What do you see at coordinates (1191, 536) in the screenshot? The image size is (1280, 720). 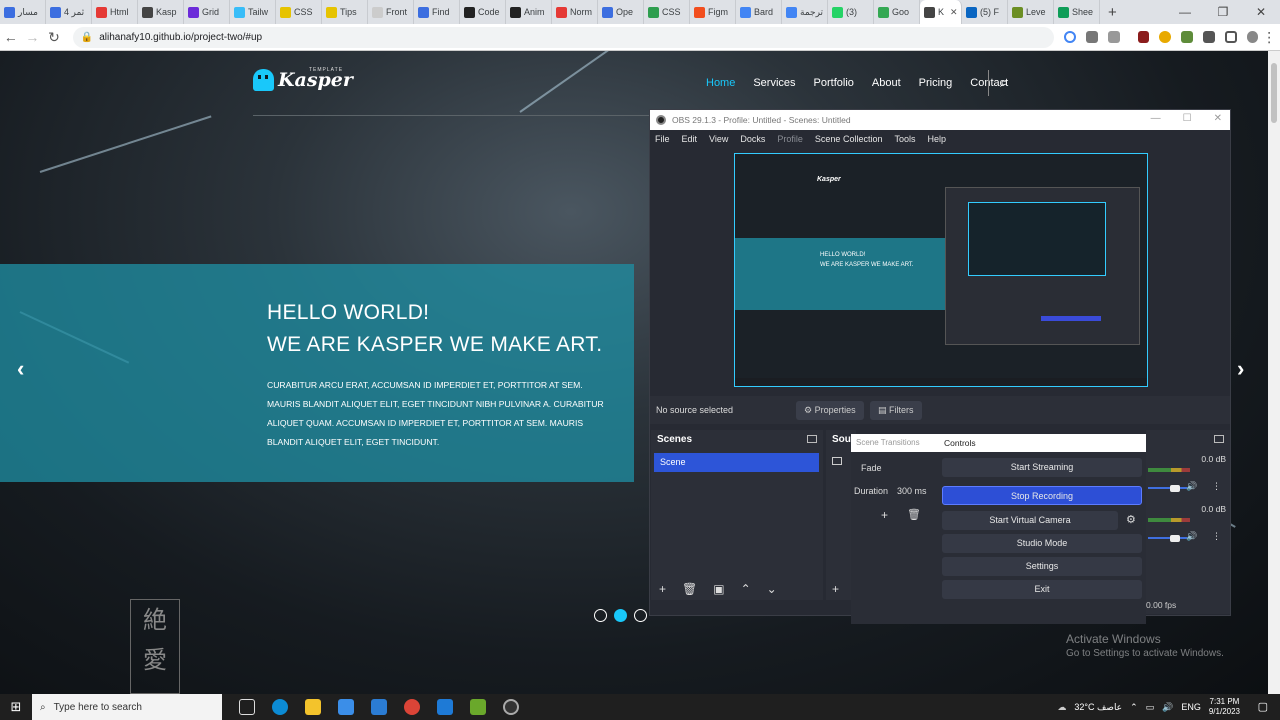 I see `speaker-icon: 🔊` at bounding box center [1191, 536].